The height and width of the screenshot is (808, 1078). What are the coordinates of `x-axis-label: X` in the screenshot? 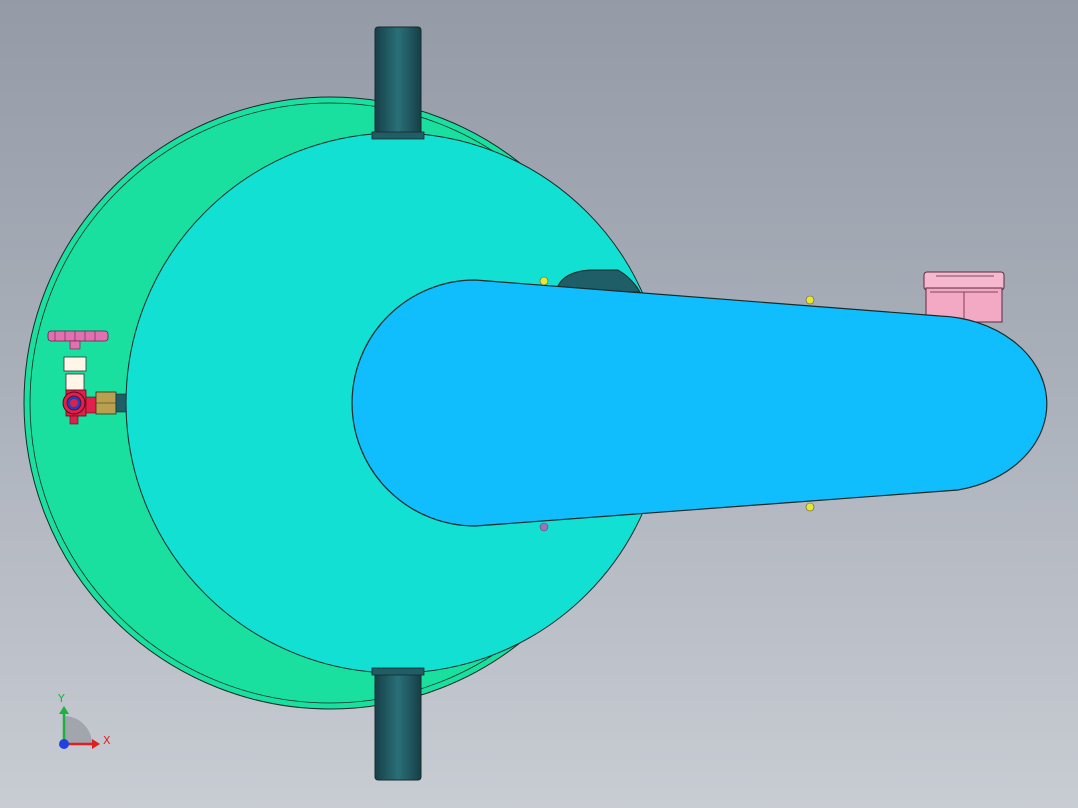 It's located at (107, 740).